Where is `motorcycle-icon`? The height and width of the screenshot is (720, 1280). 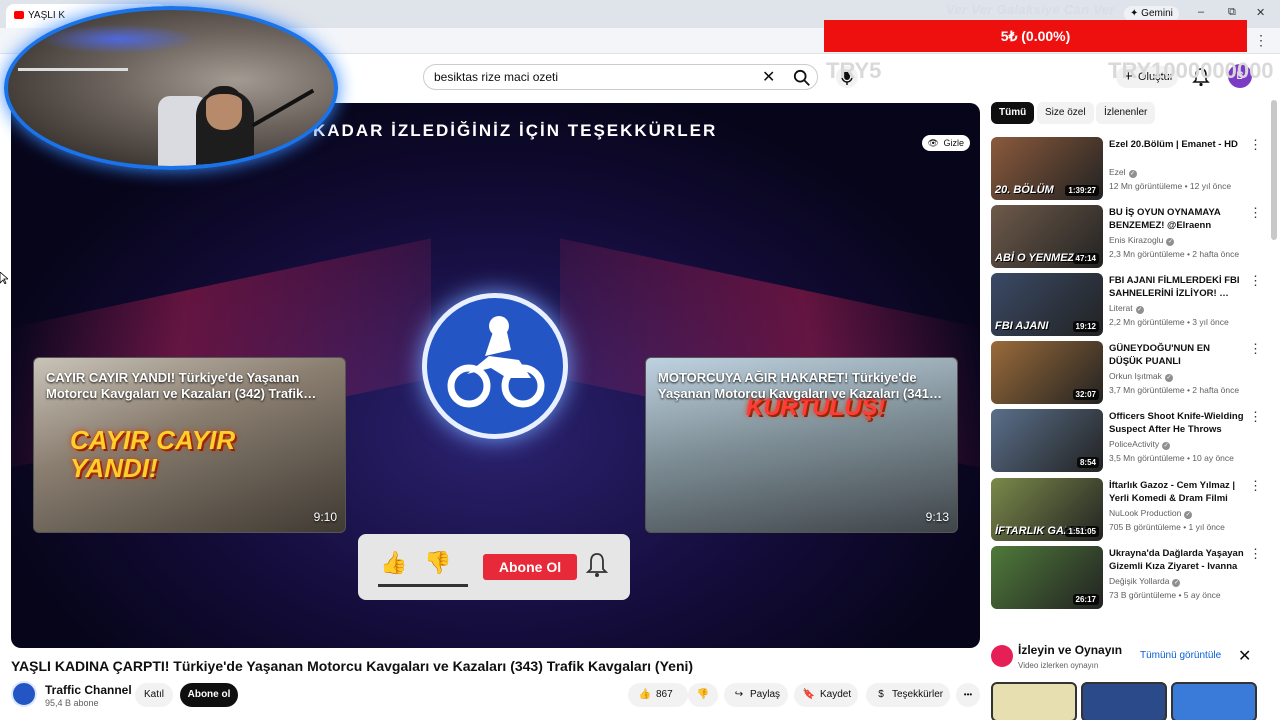 motorcycle-icon is located at coordinates (496, 362).